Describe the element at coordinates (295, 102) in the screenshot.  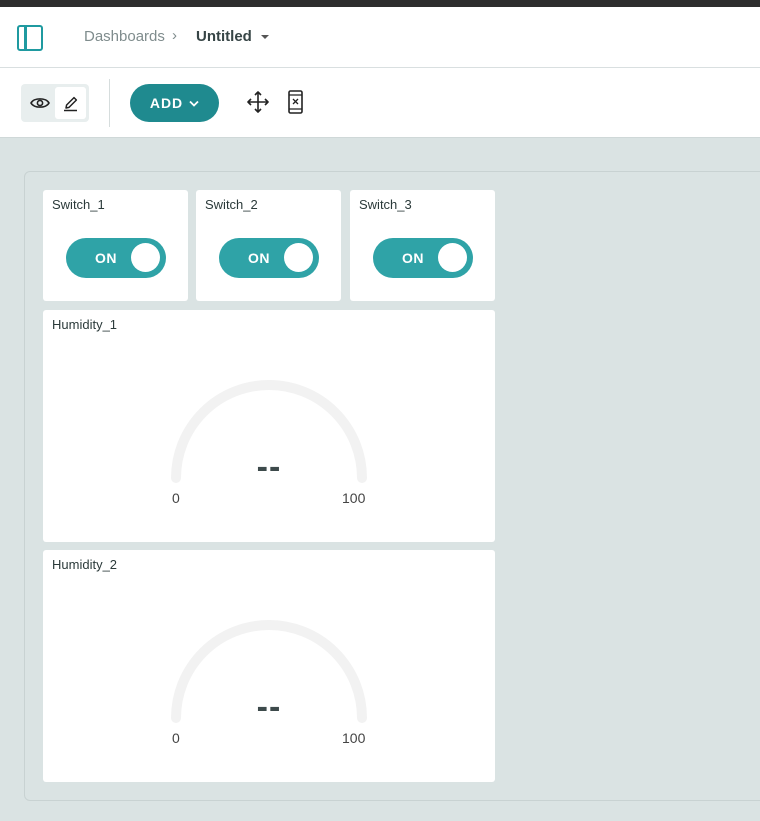
I see `mobile-view-icon` at that location.